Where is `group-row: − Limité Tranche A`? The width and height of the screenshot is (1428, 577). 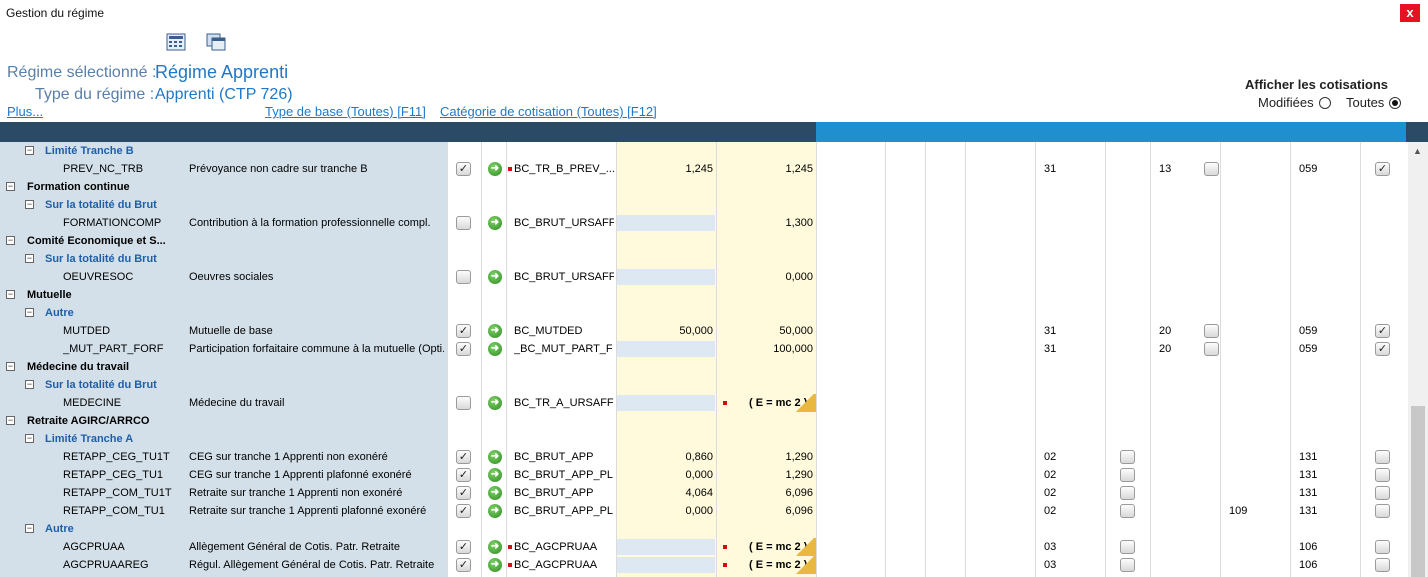
group-row: − Limité Tranche A is located at coordinates (703, 439).